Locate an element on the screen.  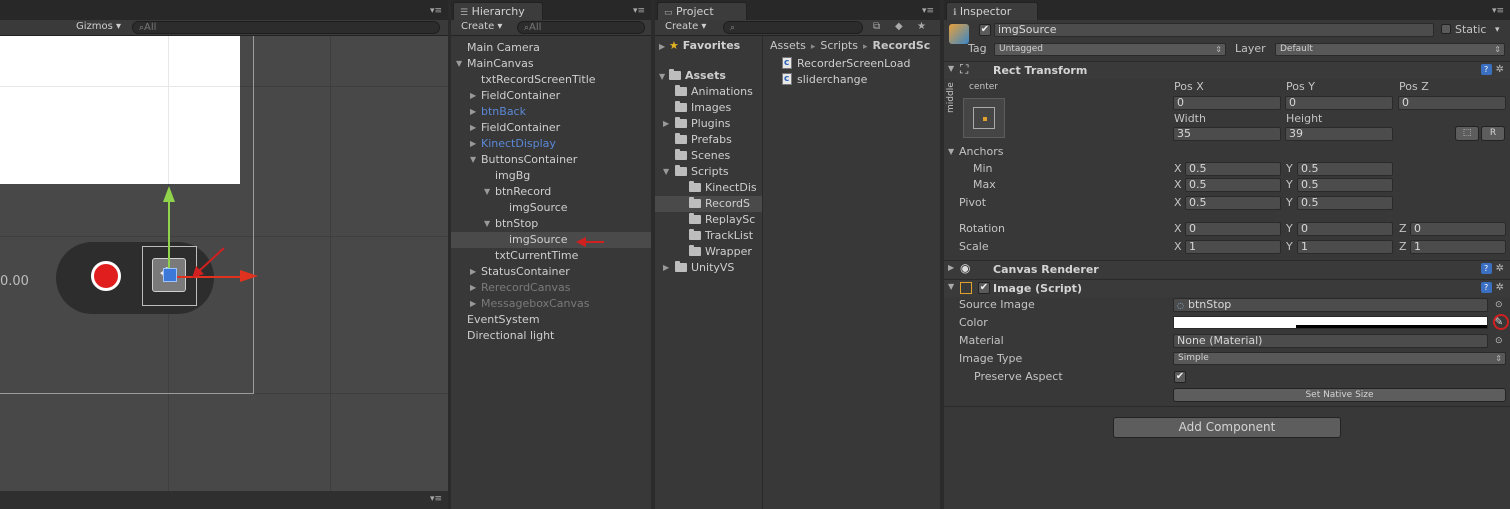
hierarchy-item: ▶ MessageboxCanvas is located at coordinates (551, 304).